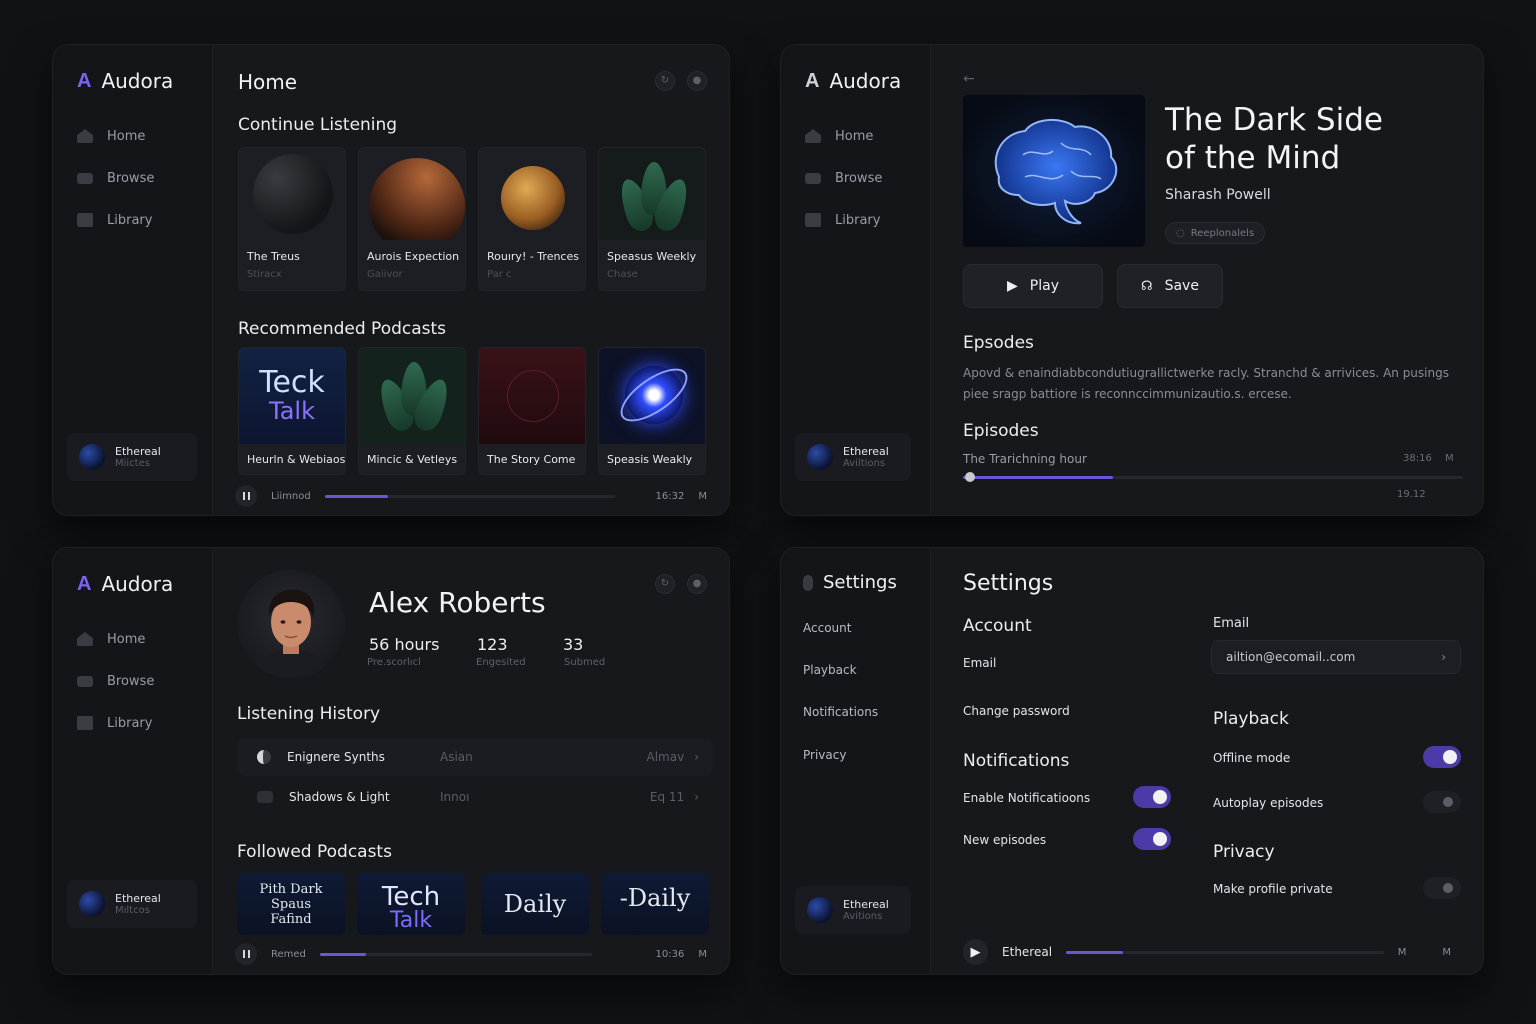 This screenshot has height=1024, width=1536. I want to click on play-button-label: Play, so click(1044, 286).